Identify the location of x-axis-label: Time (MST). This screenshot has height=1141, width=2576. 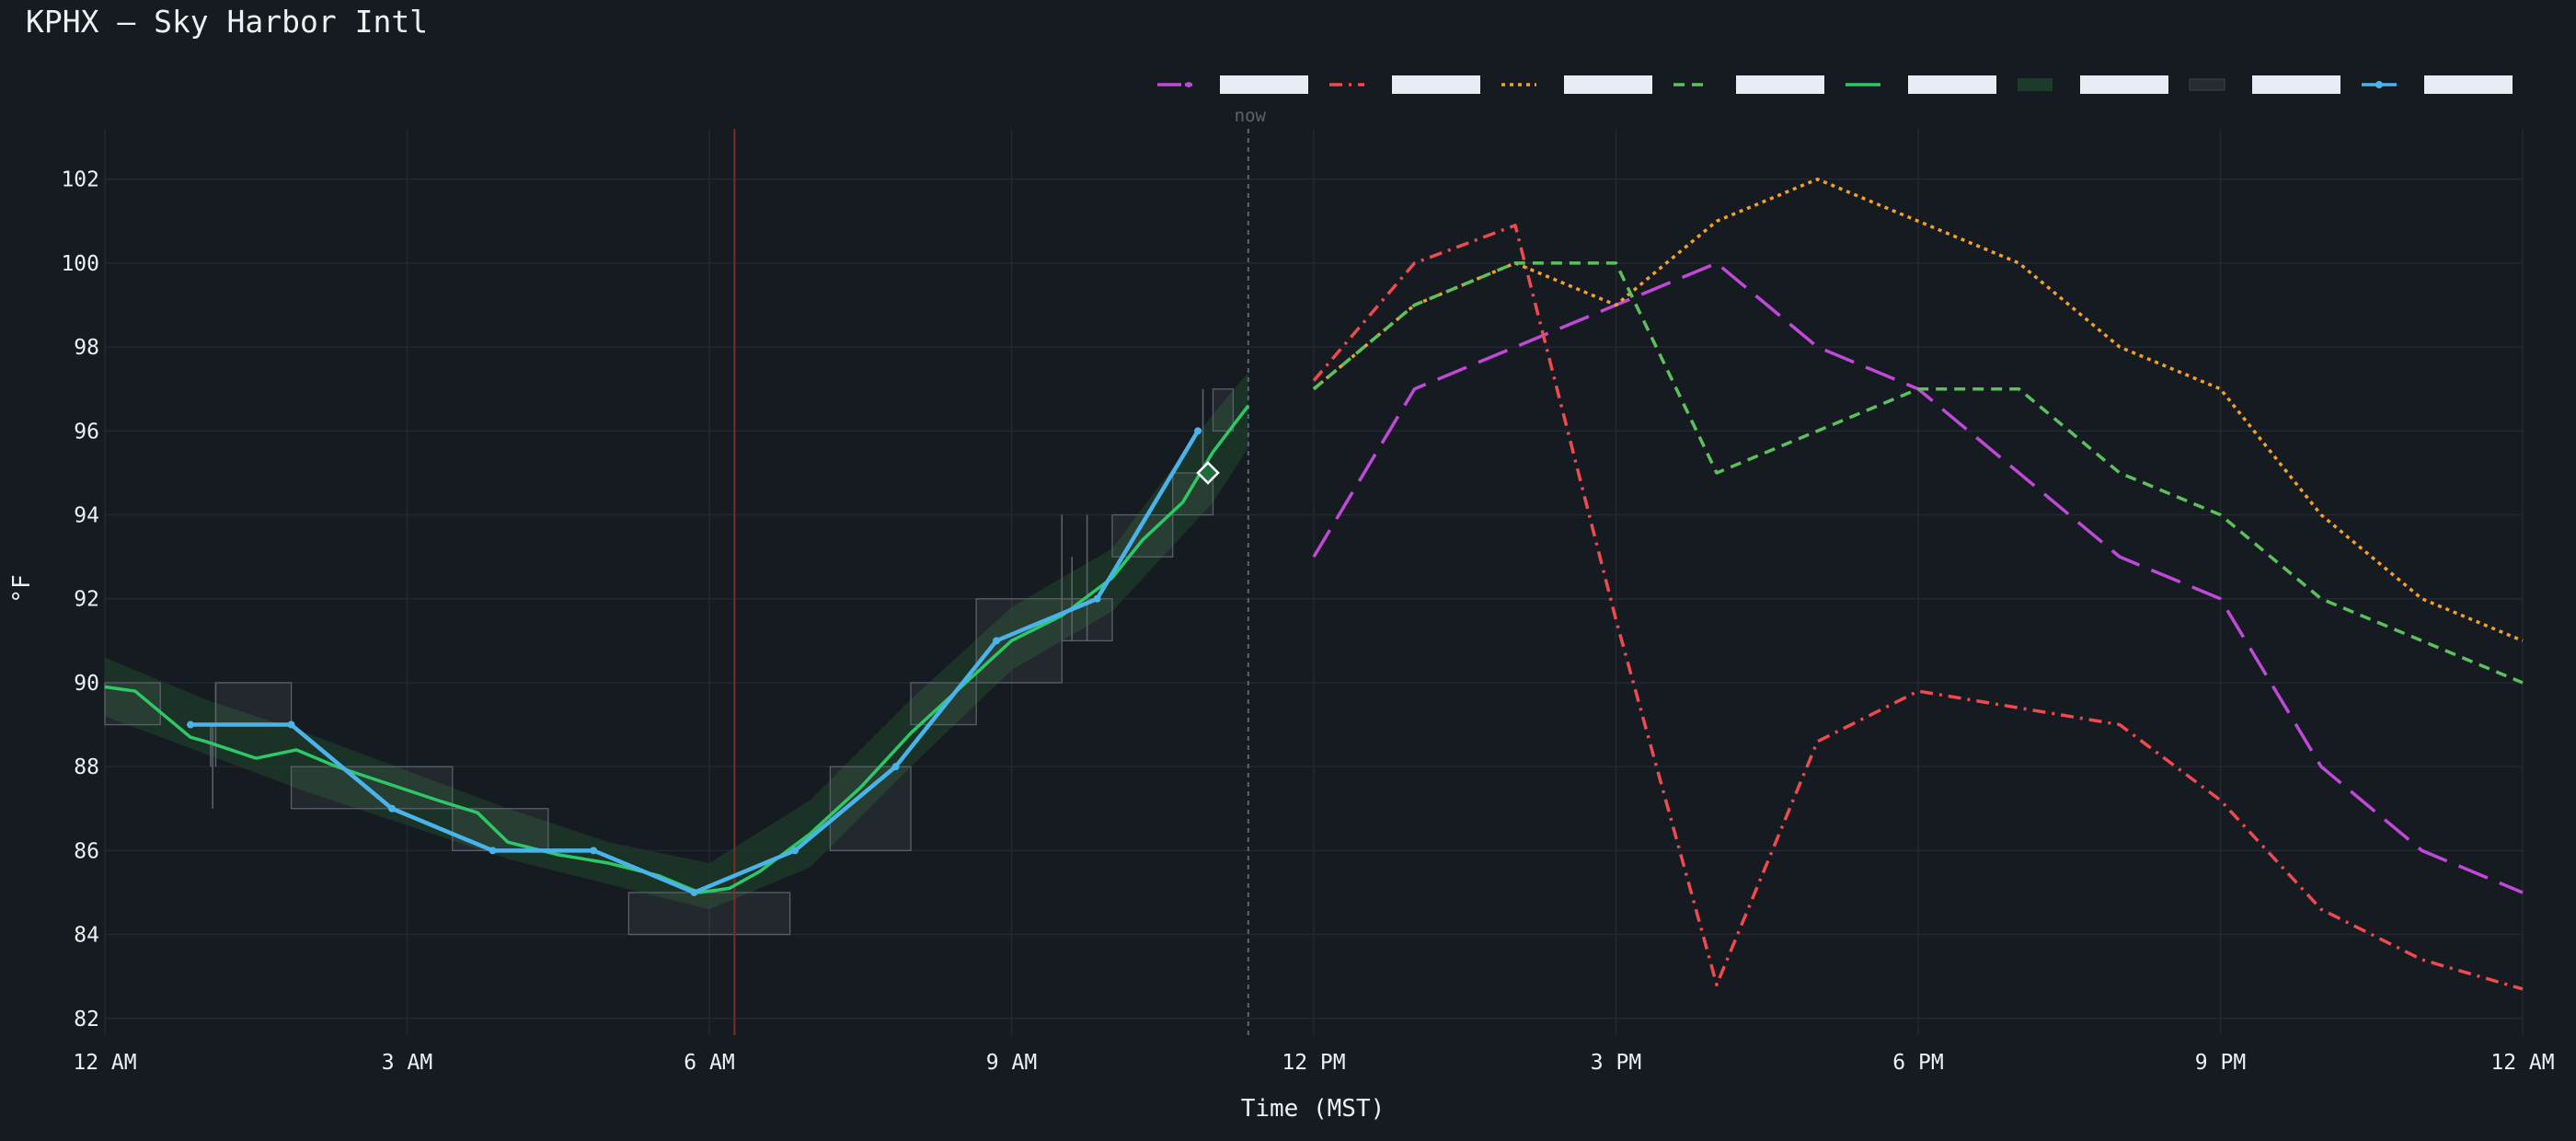
(1313, 1109).